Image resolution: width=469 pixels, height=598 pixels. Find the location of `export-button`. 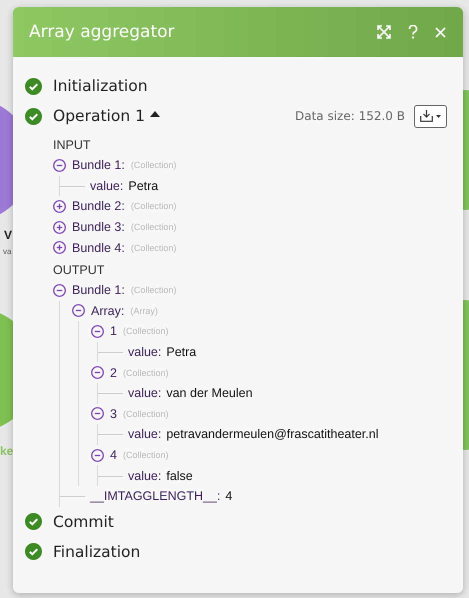

export-button is located at coordinates (430, 116).